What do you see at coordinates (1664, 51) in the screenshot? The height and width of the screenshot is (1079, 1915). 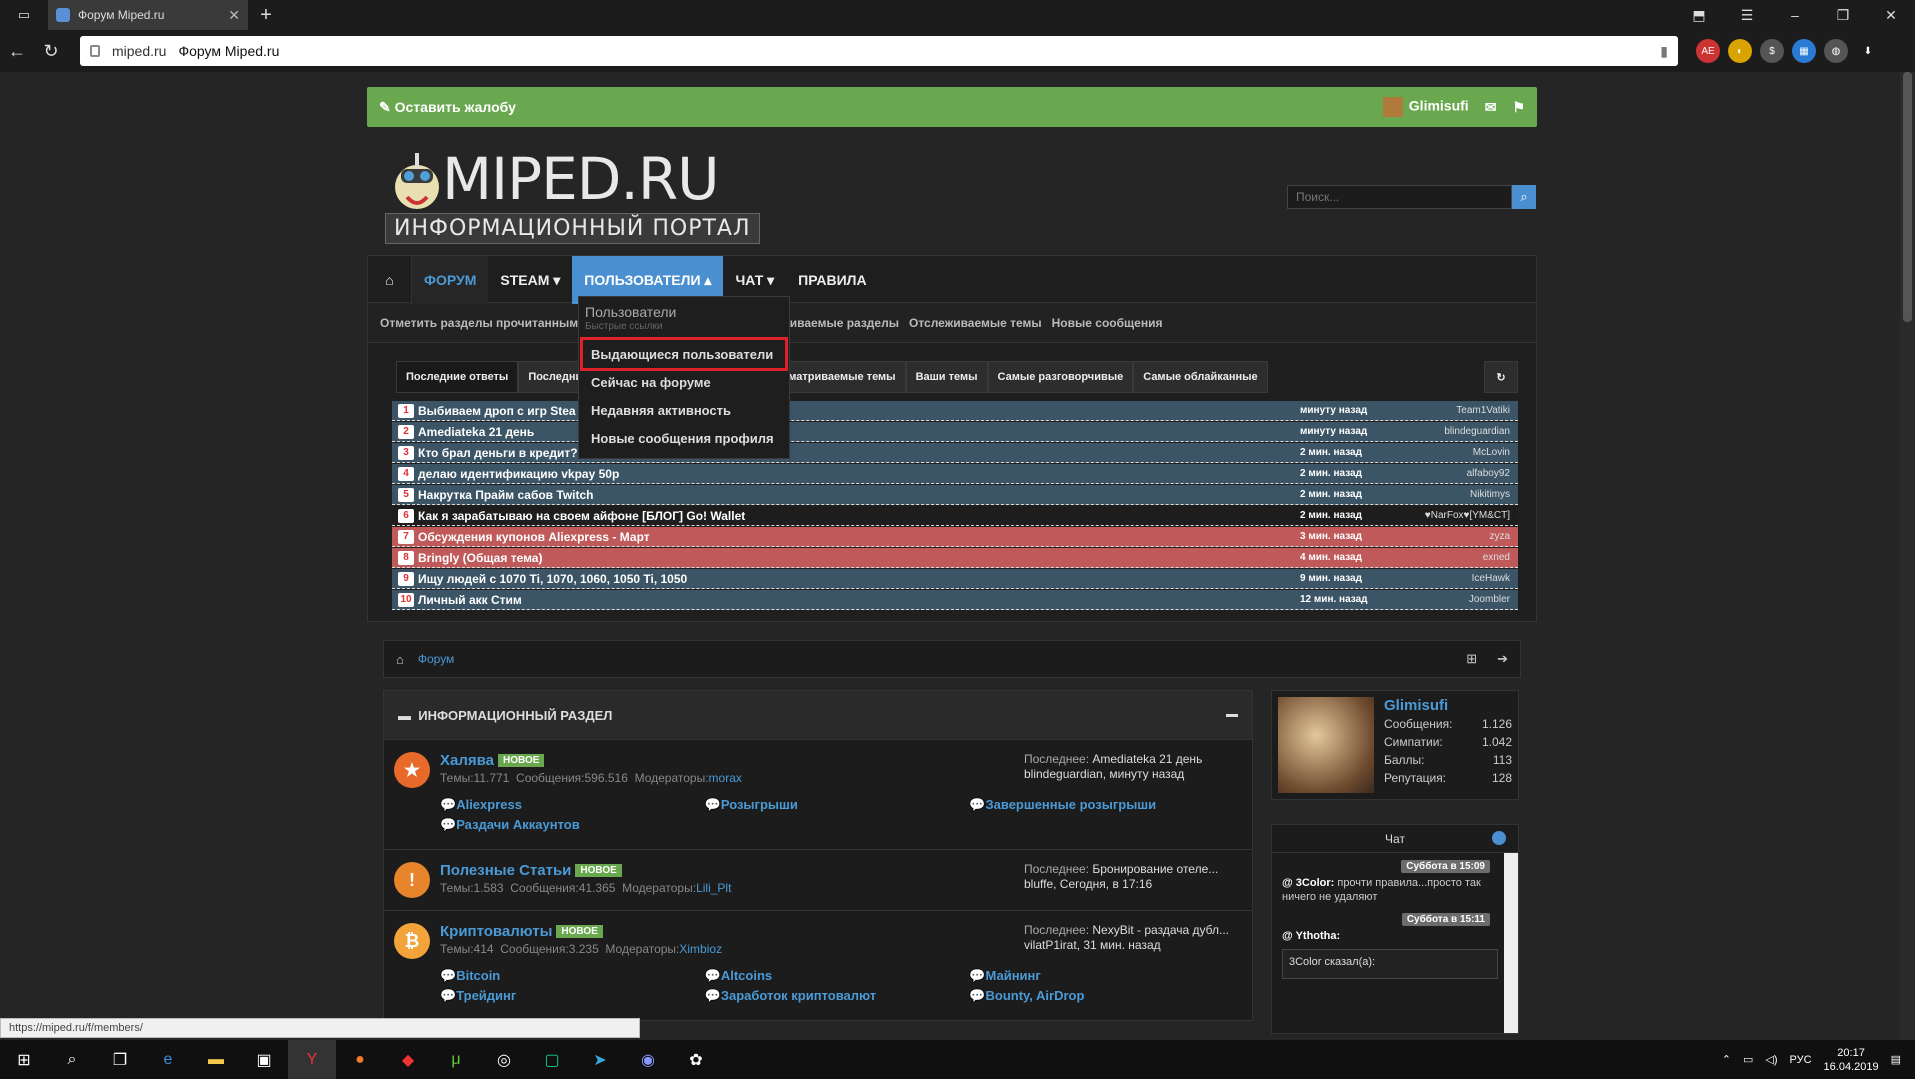 I see `bookmark-icon: ▮` at bounding box center [1664, 51].